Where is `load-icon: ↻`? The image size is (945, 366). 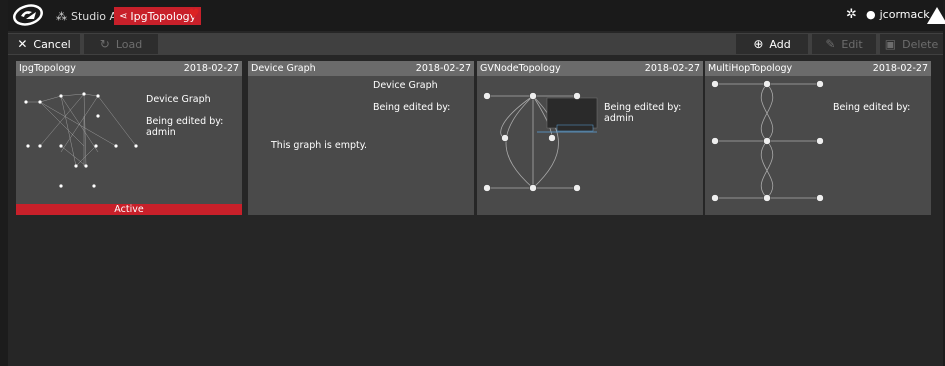 load-icon: ↻ is located at coordinates (104, 44).